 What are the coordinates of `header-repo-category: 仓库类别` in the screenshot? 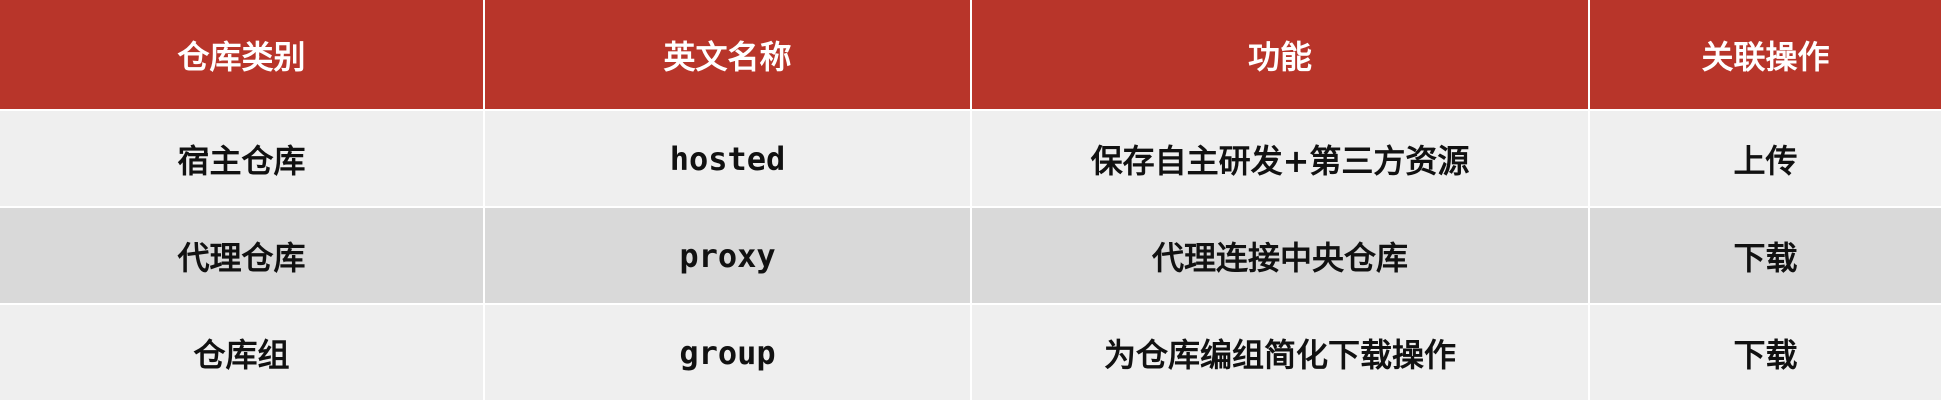 It's located at (242, 55).